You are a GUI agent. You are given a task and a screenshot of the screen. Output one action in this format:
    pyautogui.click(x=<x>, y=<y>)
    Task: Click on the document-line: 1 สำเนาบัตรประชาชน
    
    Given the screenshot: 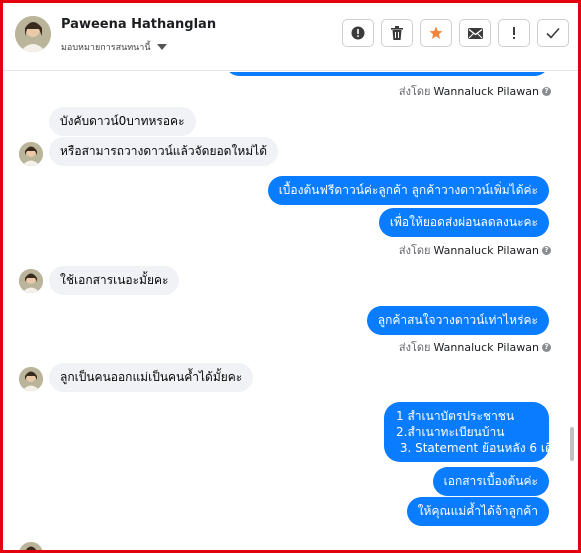 What is the action you would take?
    pyautogui.click(x=455, y=416)
    